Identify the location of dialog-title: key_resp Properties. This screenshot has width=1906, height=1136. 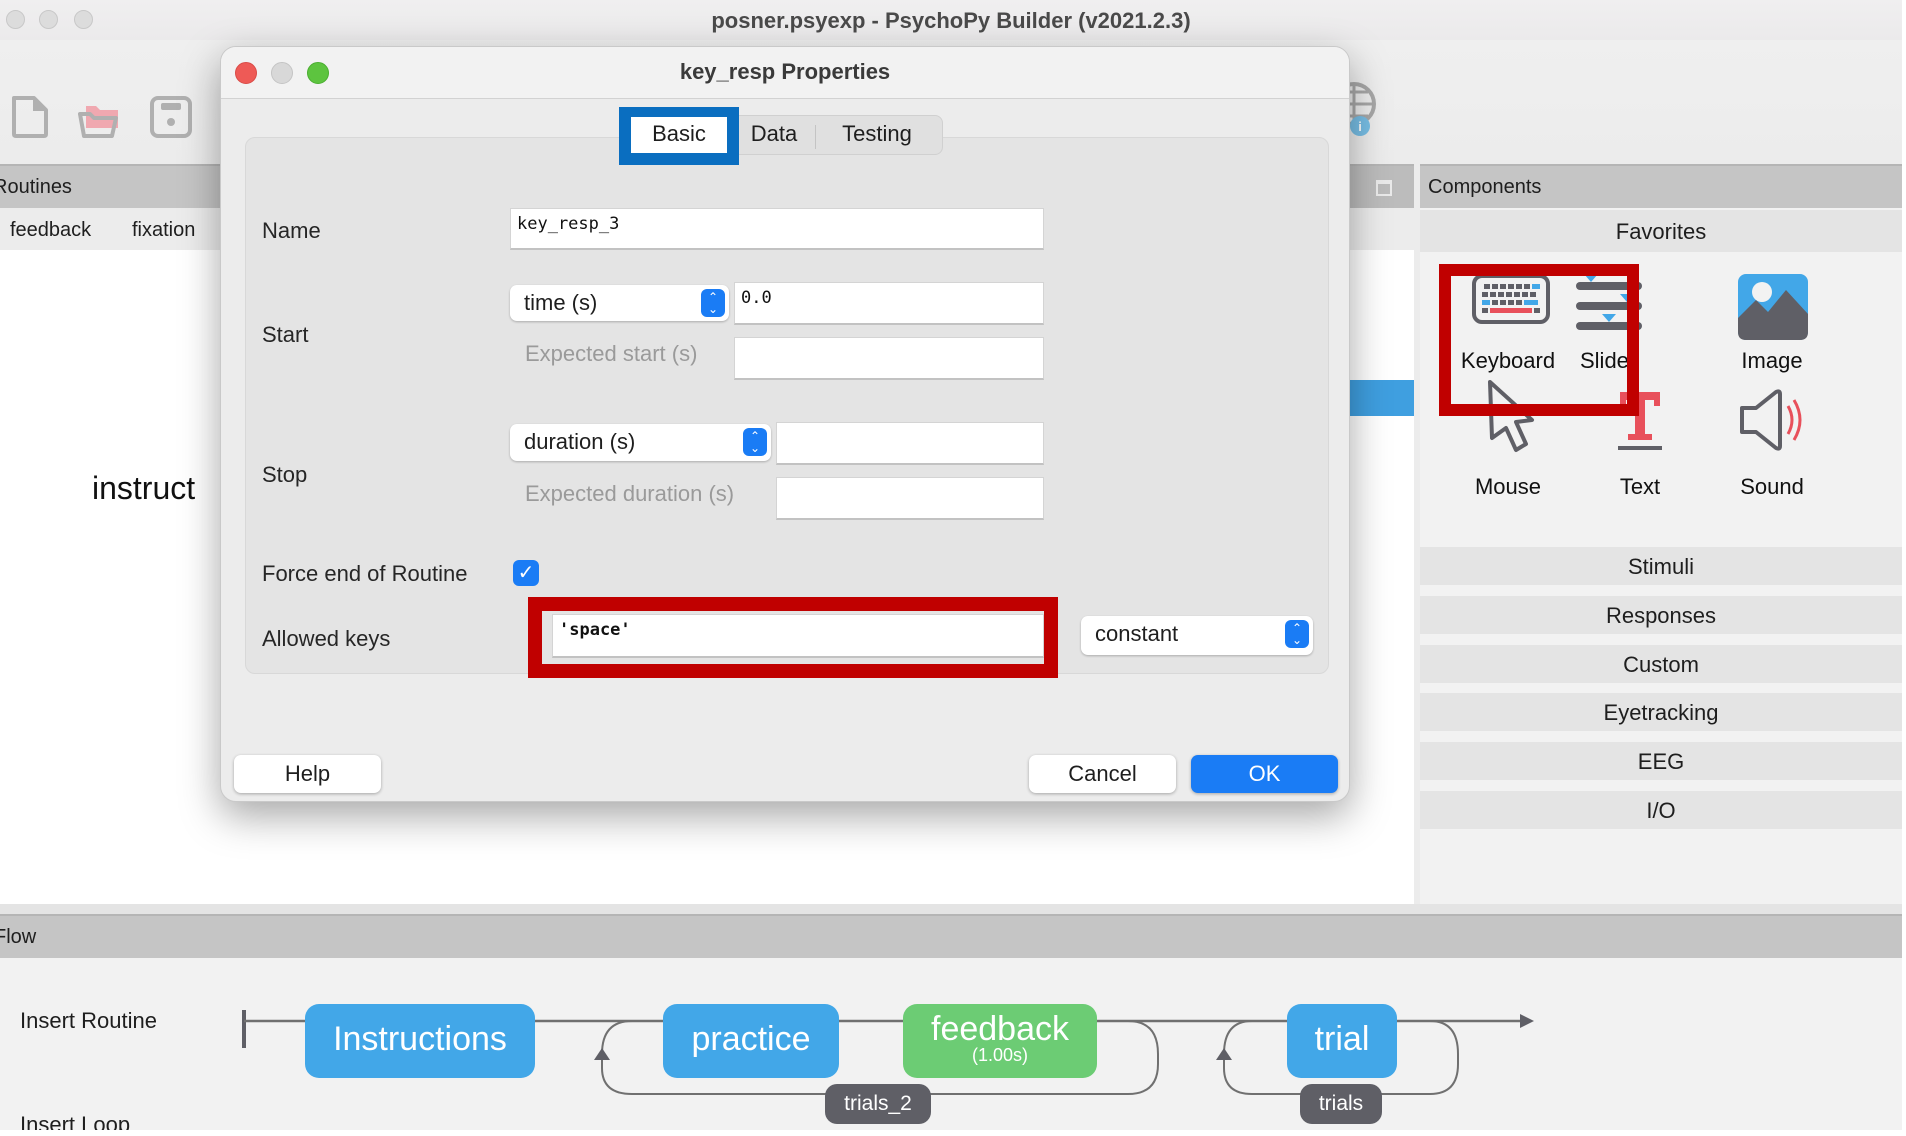
(785, 71).